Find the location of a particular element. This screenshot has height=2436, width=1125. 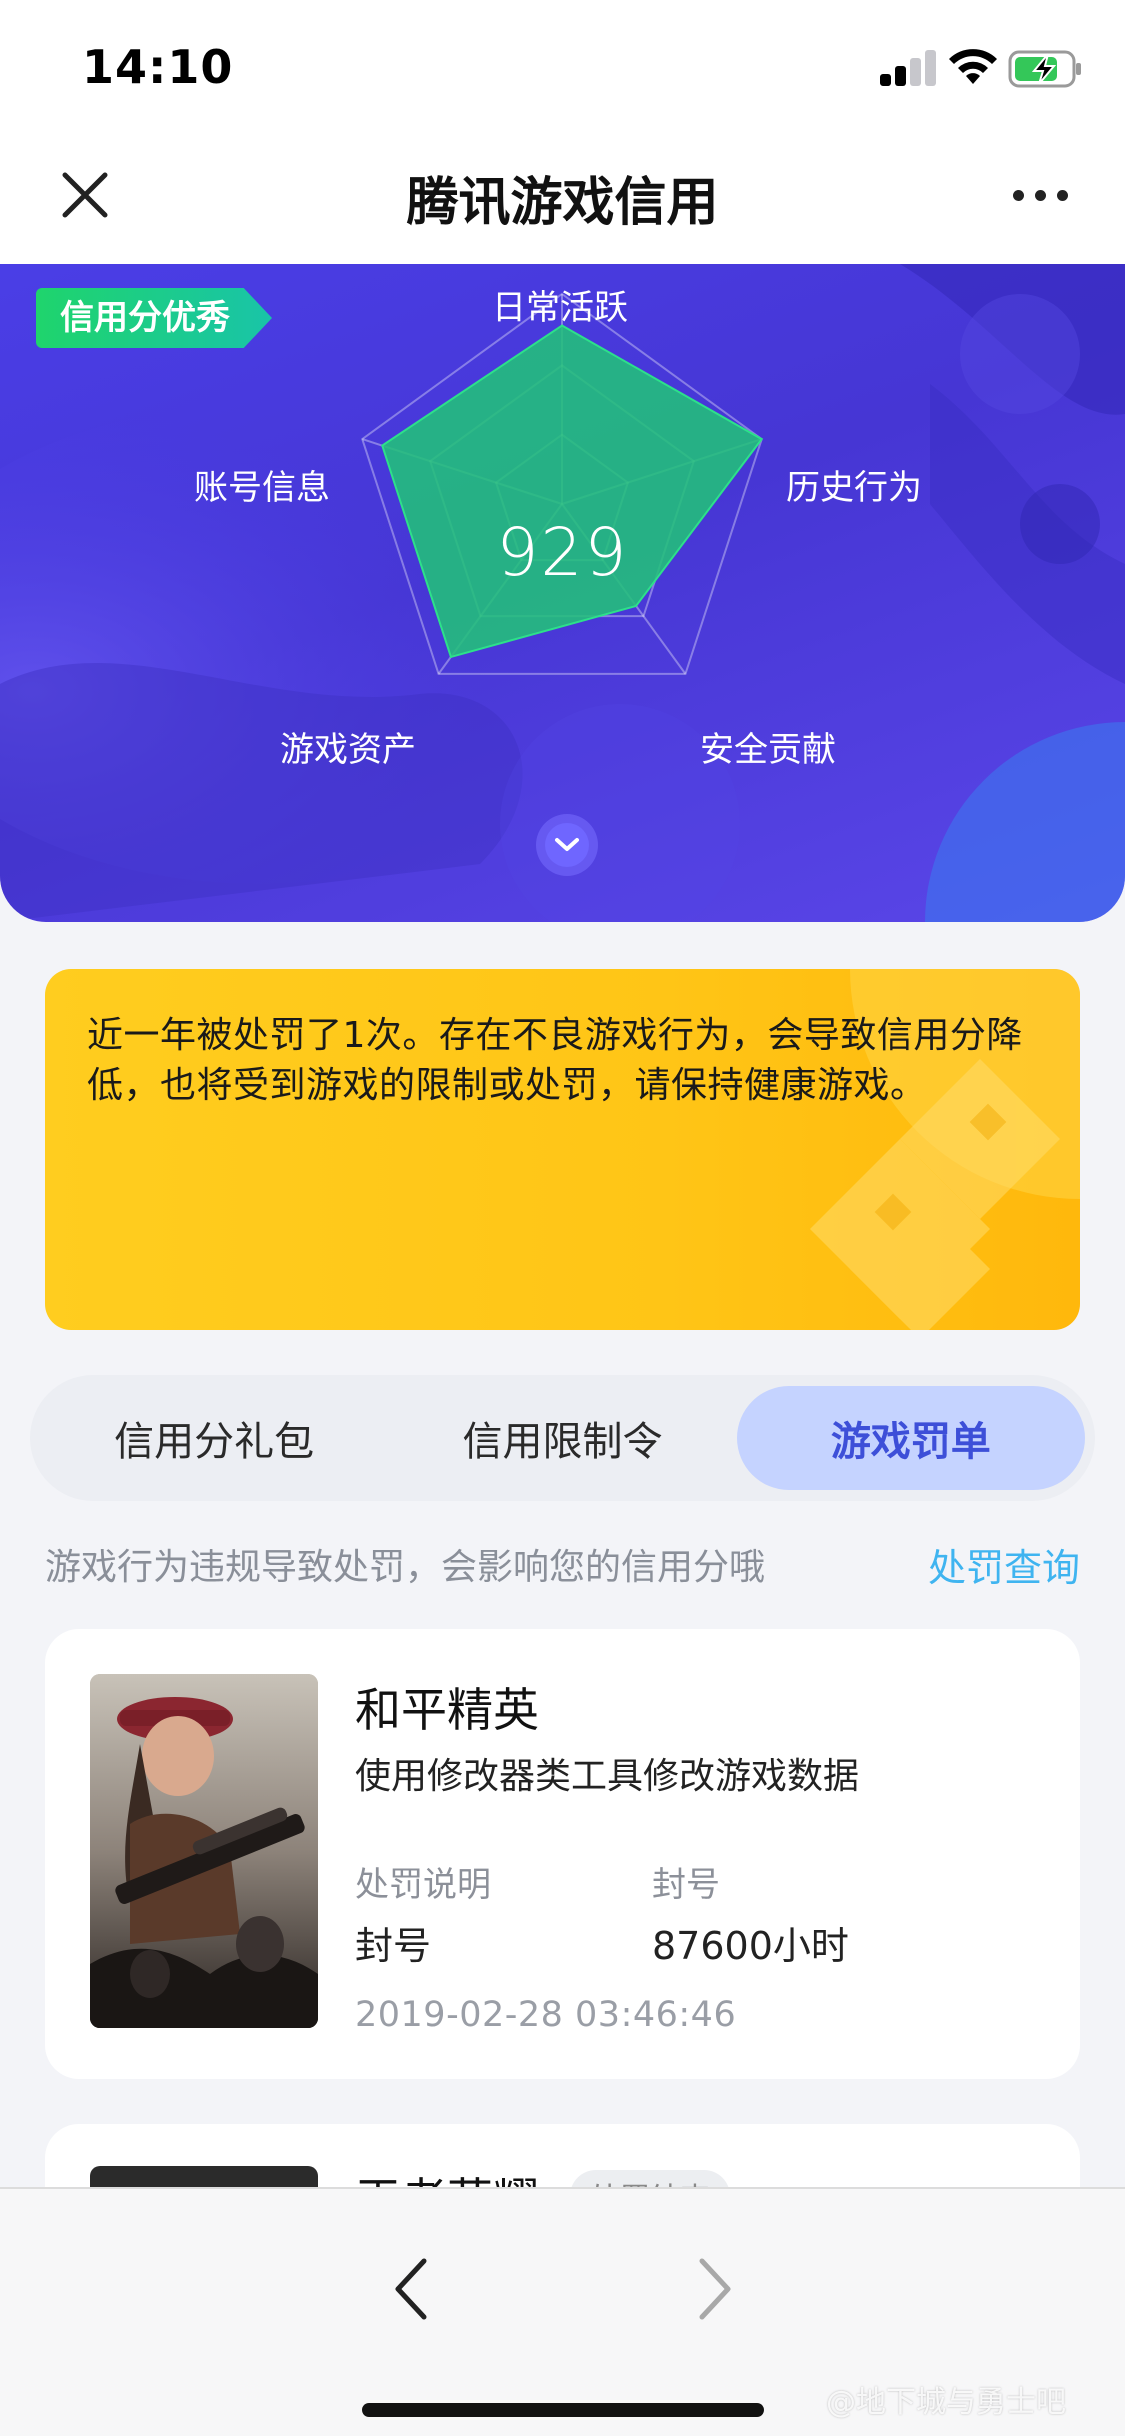

penalty-hint: 游戏行为违规导致处罚，会影响您的信用分哦 is located at coordinates (405, 1567).